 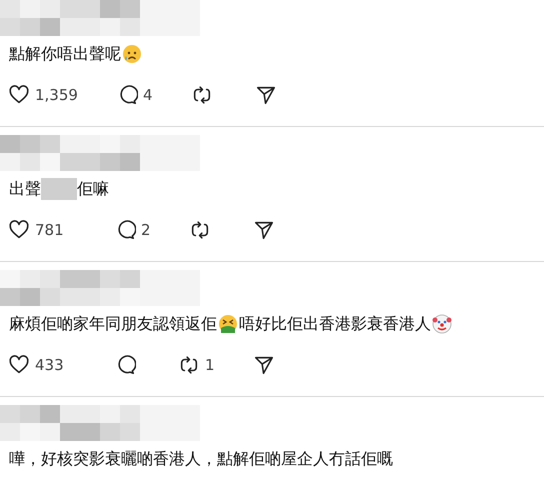 I want to click on comment-text: 佢嘛, so click(x=93, y=189).